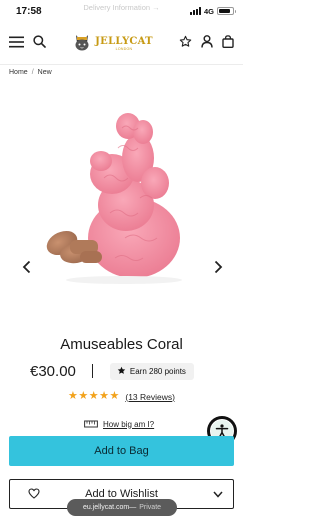 The height and width of the screenshot is (525, 320). I want to click on delivery-info-link: Delivery Information →, so click(121, 7).